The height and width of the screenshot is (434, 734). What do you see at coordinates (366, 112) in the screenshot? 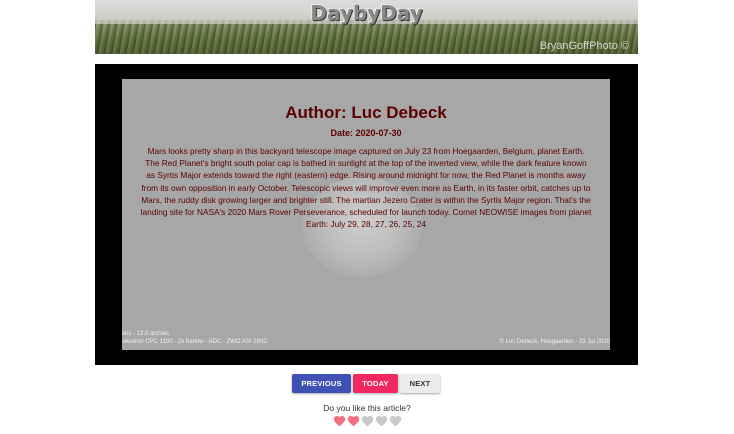
I see `article-author: Author: Luc Debeck` at bounding box center [366, 112].